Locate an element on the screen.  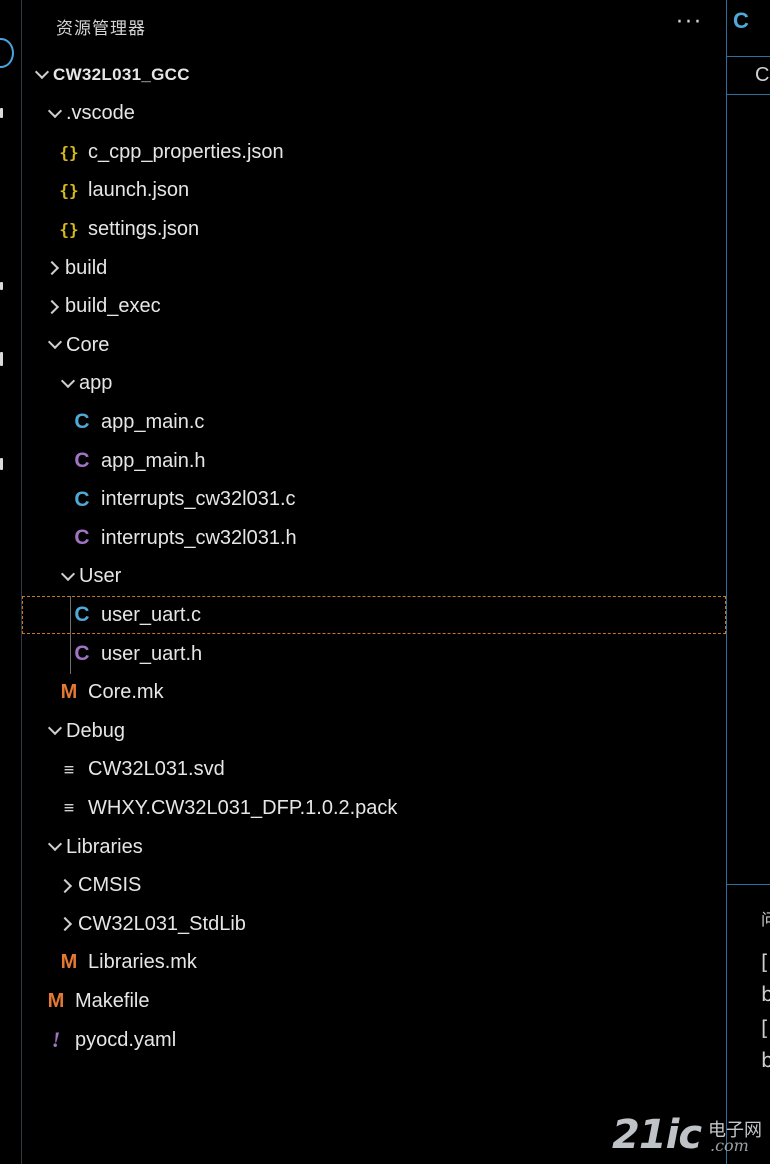
indent-guide is located at coordinates (70, 635).